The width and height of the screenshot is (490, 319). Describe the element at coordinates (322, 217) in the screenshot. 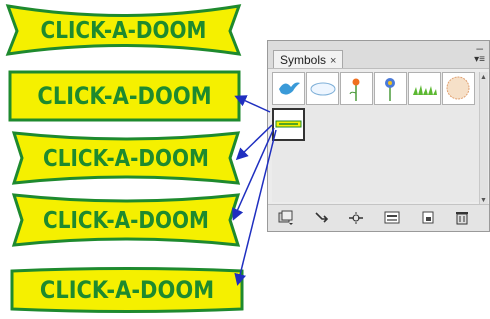

I see `place-symbol-instance-icon` at that location.